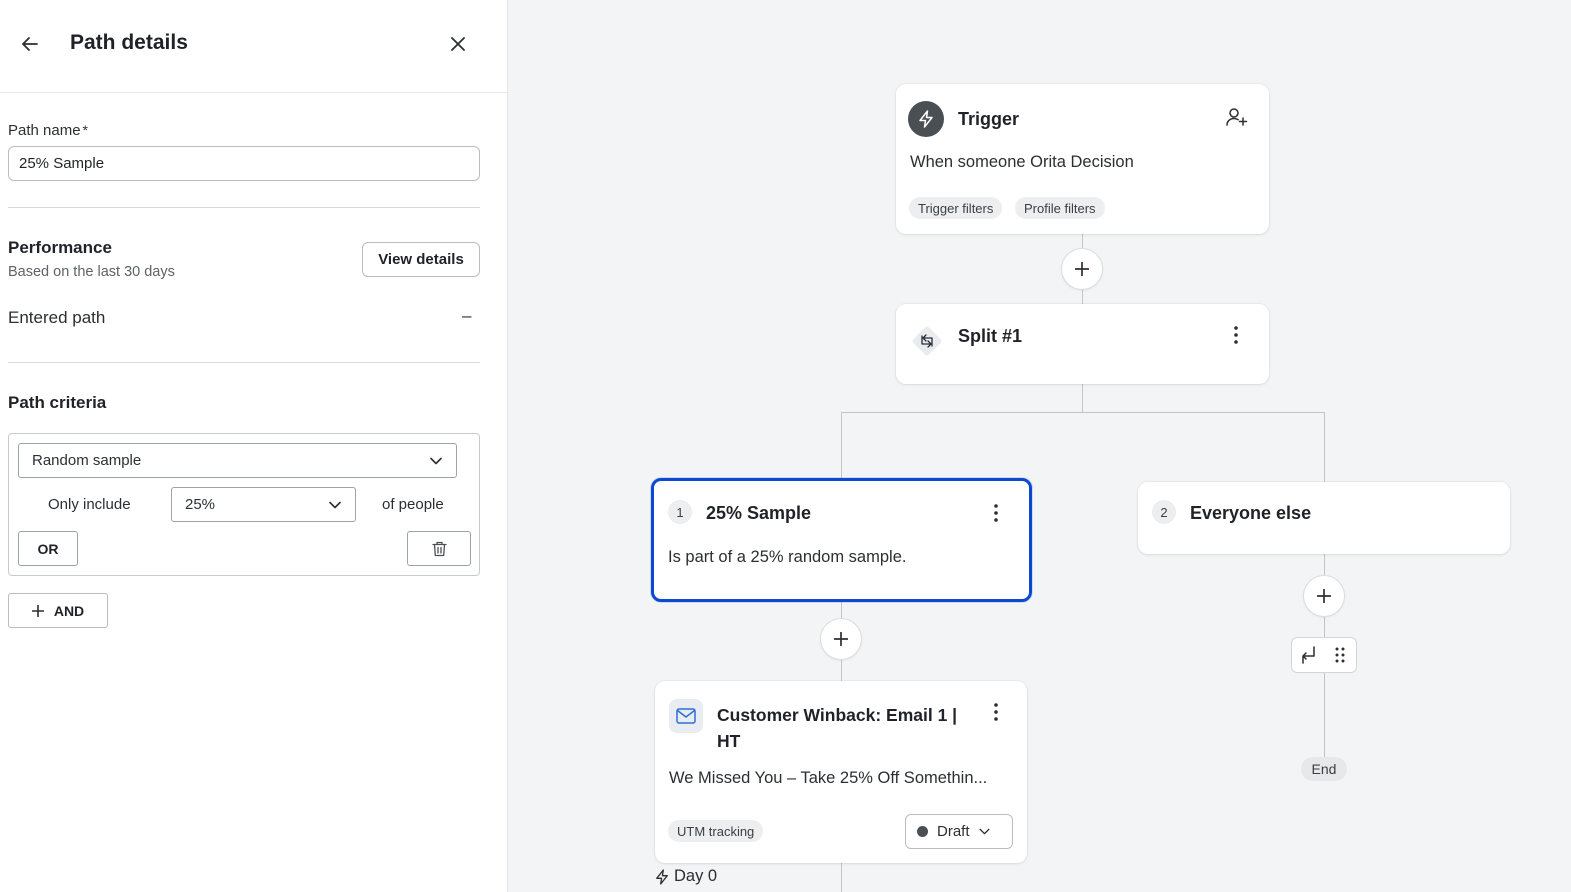  What do you see at coordinates (244, 163) in the screenshot?
I see `path-name-input` at bounding box center [244, 163].